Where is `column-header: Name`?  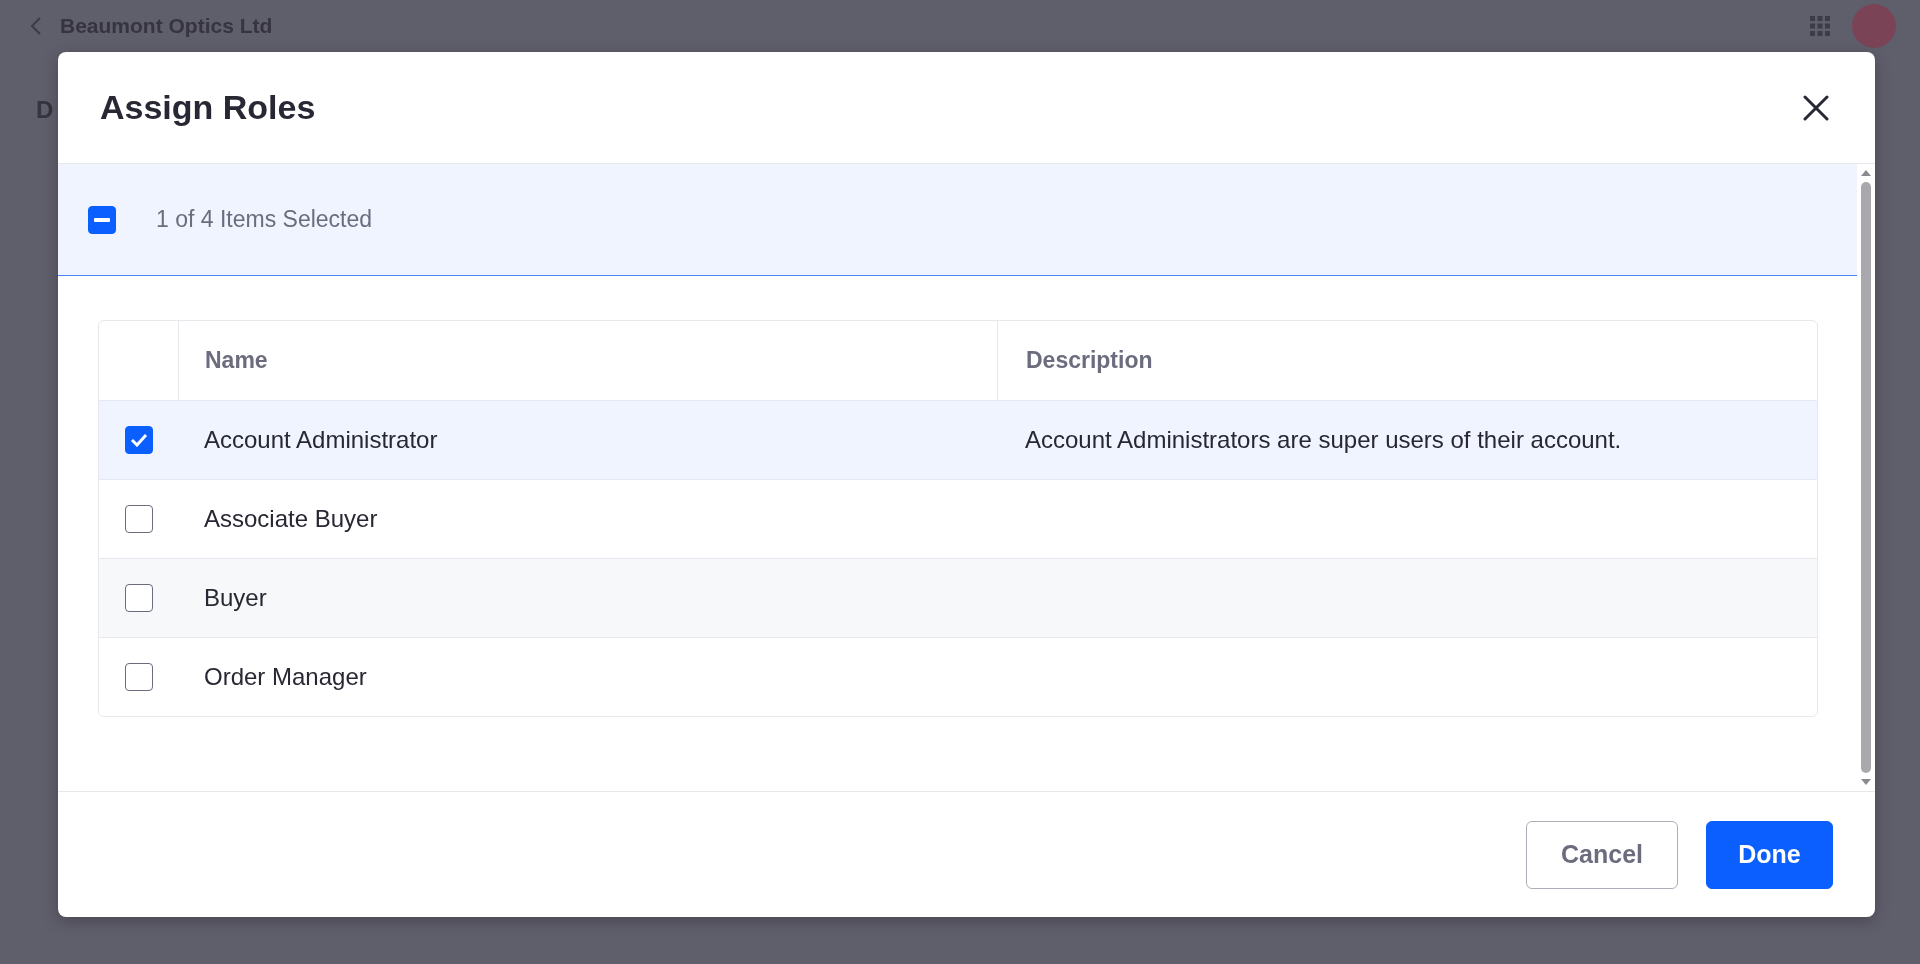 column-header: Name is located at coordinates (236, 361).